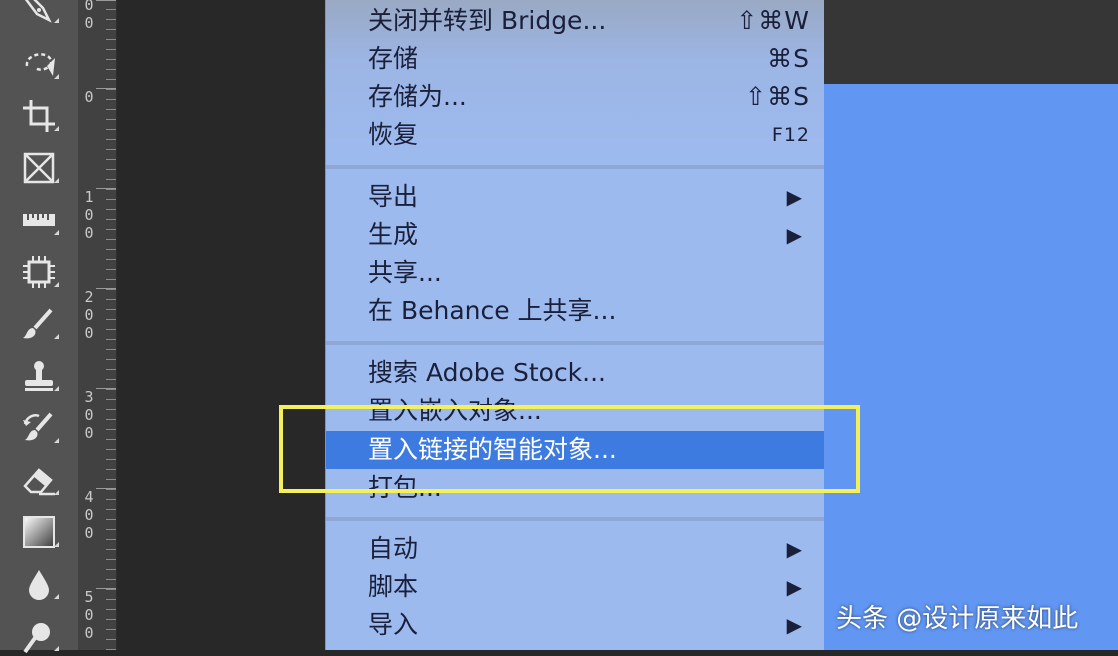 The image size is (1118, 656). I want to click on history-brush-tool-icon, so click(39, 428).